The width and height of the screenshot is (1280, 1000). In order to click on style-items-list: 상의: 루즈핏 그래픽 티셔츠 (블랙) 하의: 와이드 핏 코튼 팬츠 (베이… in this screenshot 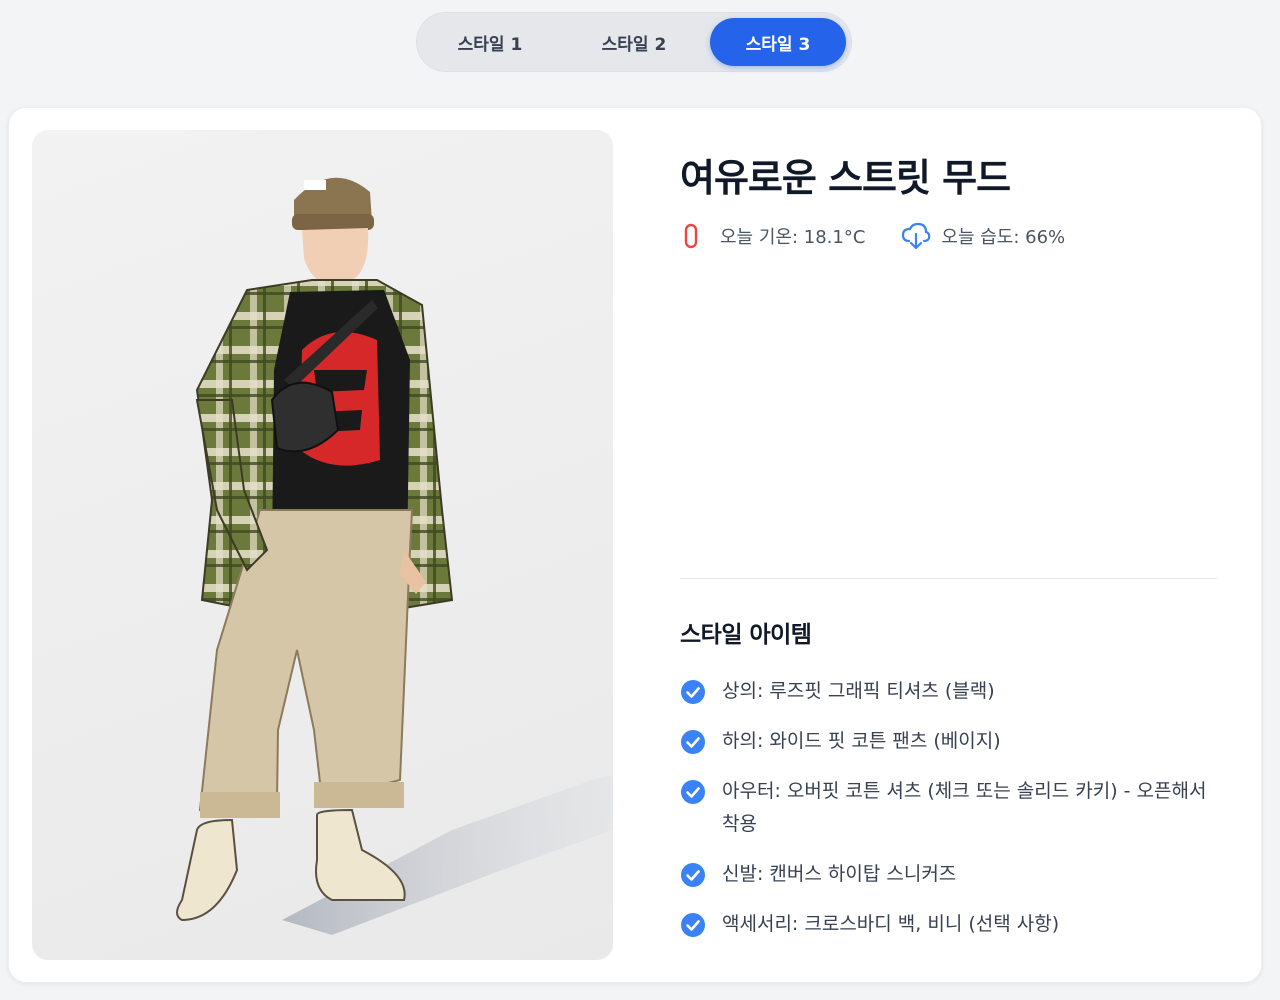, I will do `click(948, 808)`.